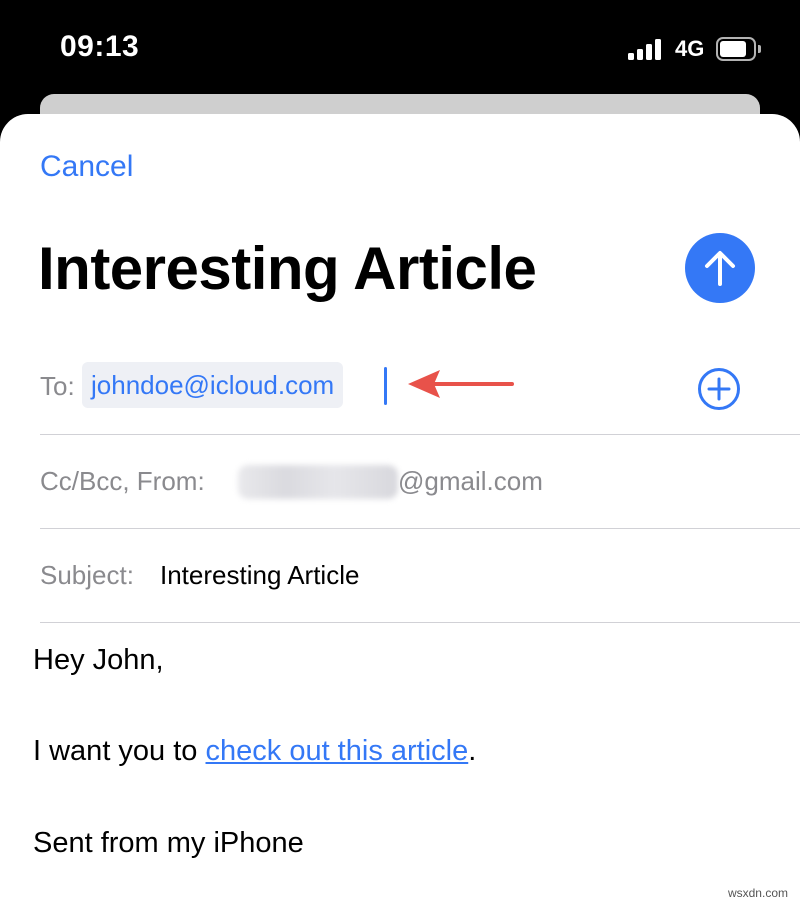 This screenshot has height=906, width=800. What do you see at coordinates (100, 46) in the screenshot?
I see `status-time: 09:13` at bounding box center [100, 46].